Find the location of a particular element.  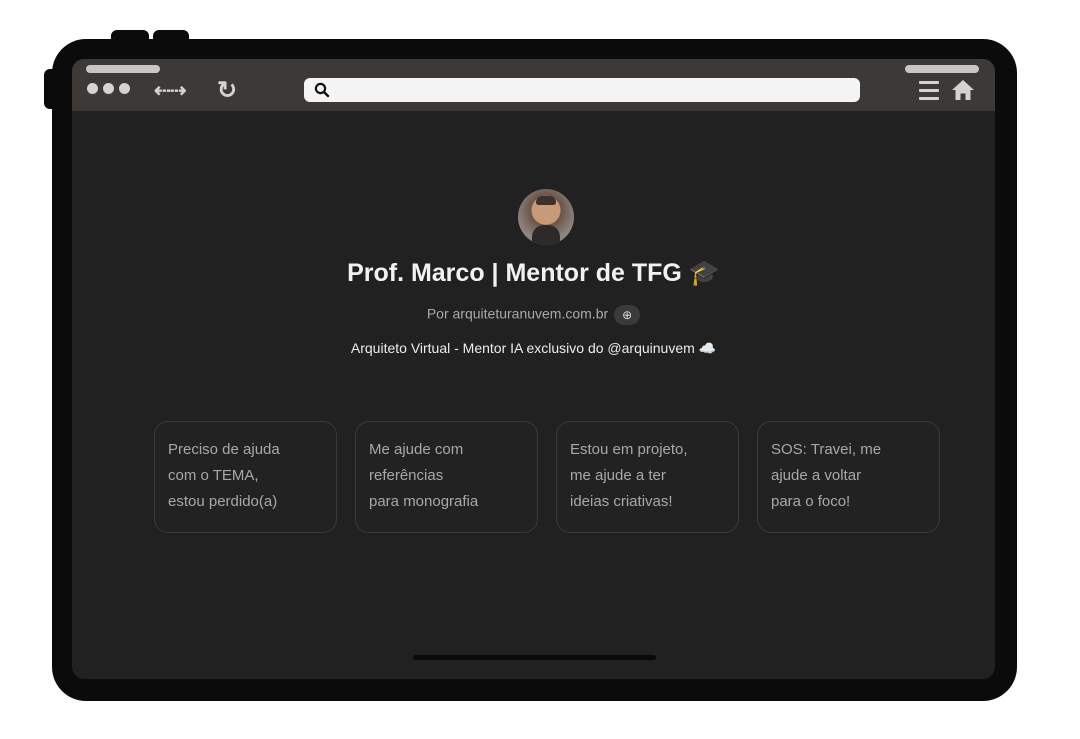

home-indicator is located at coordinates (534, 657).